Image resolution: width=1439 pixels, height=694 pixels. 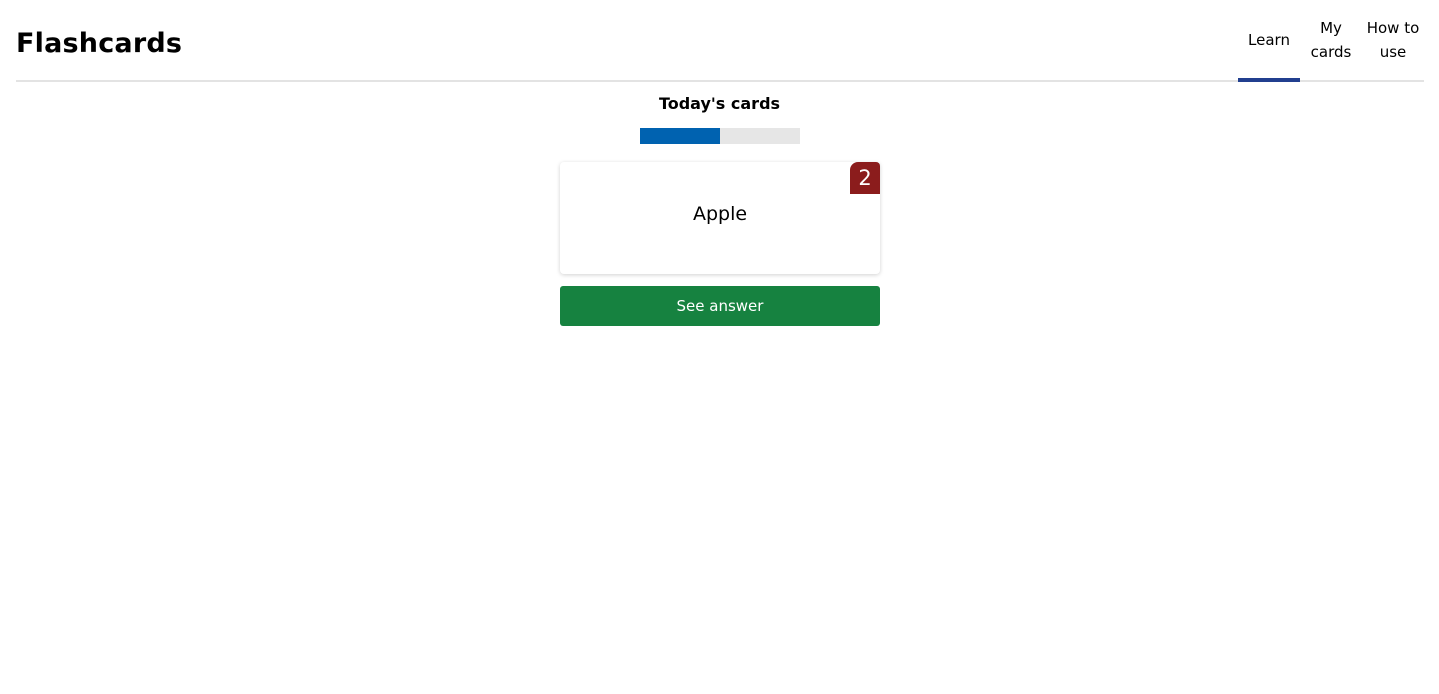 I want to click on see-answer-button: See answer, so click(x=720, y=306).